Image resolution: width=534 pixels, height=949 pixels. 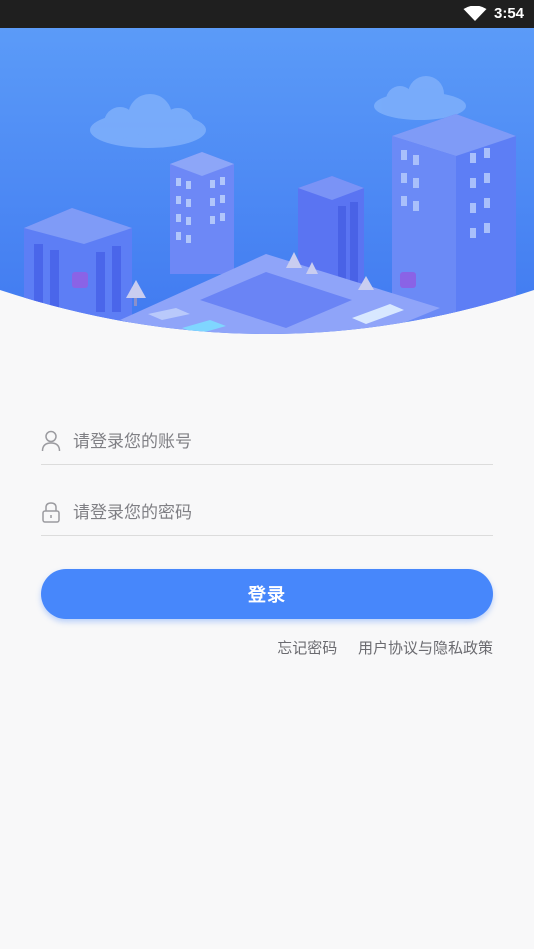 What do you see at coordinates (51, 441) in the screenshot?
I see `user-icon` at bounding box center [51, 441].